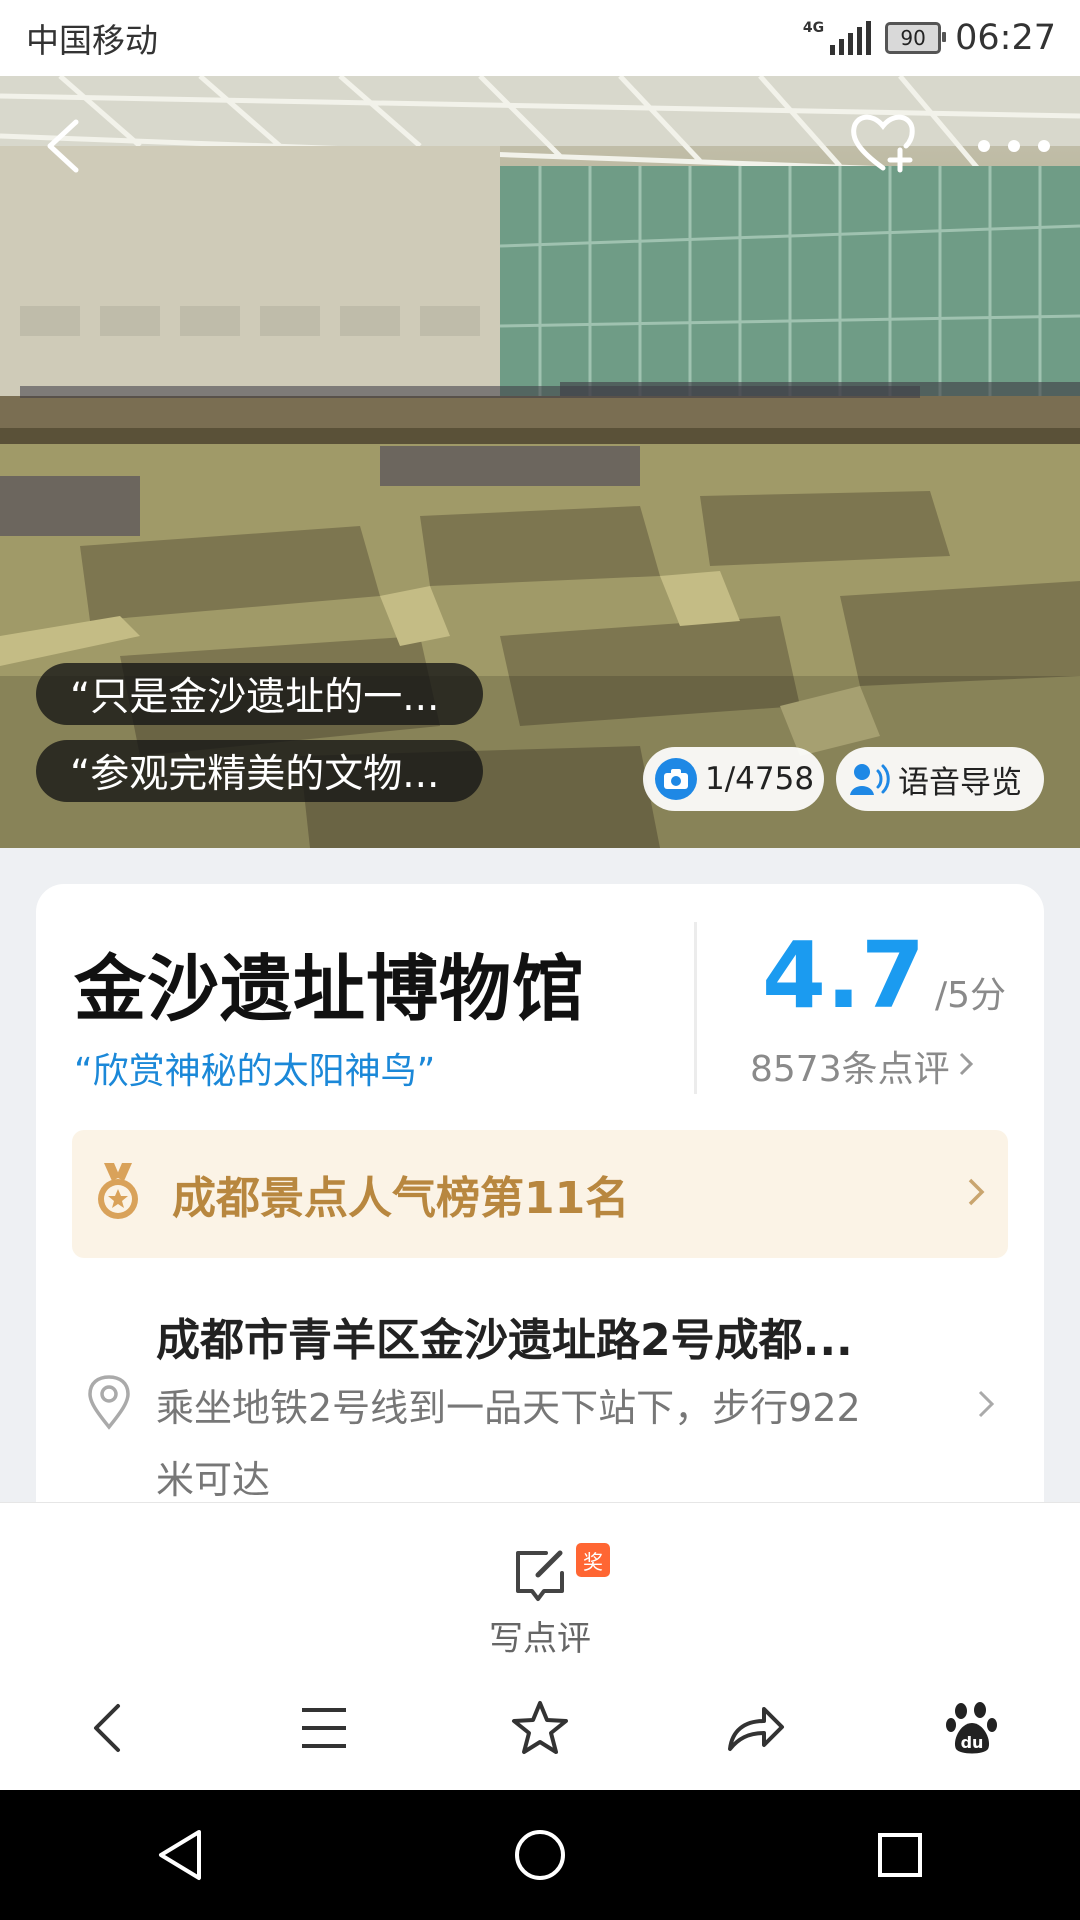 The height and width of the screenshot is (1920, 1080). What do you see at coordinates (972, 1728) in the screenshot?
I see `baidu-paw-icon: du` at bounding box center [972, 1728].